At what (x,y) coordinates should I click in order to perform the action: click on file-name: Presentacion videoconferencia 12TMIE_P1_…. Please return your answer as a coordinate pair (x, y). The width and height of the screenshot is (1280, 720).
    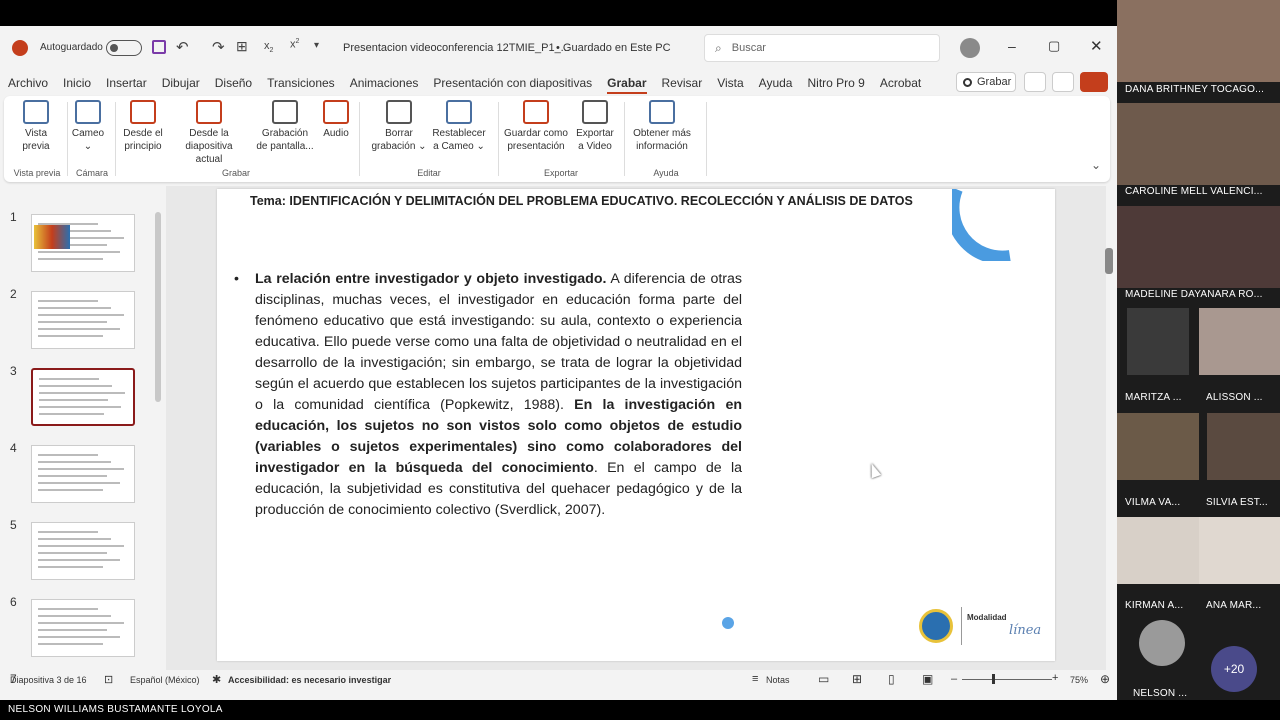
    Looking at the image, I should click on (456, 48).